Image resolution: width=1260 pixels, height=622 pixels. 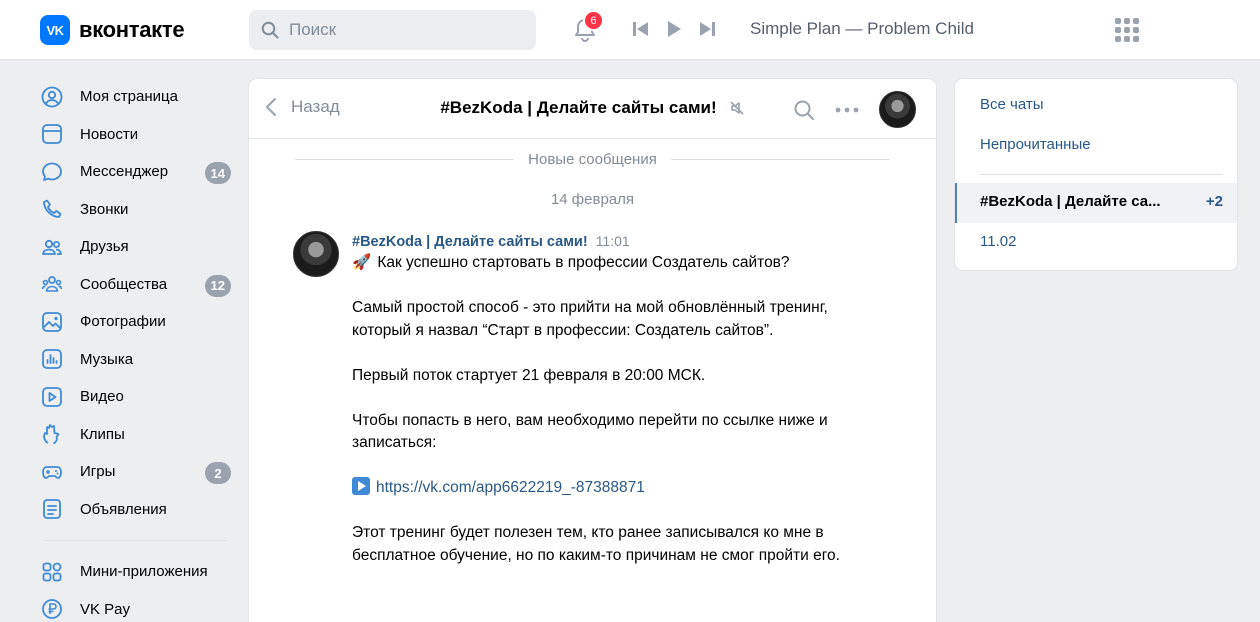 What do you see at coordinates (137, 360) in the screenshot?
I see `sidebar-item-music: Музыка` at bounding box center [137, 360].